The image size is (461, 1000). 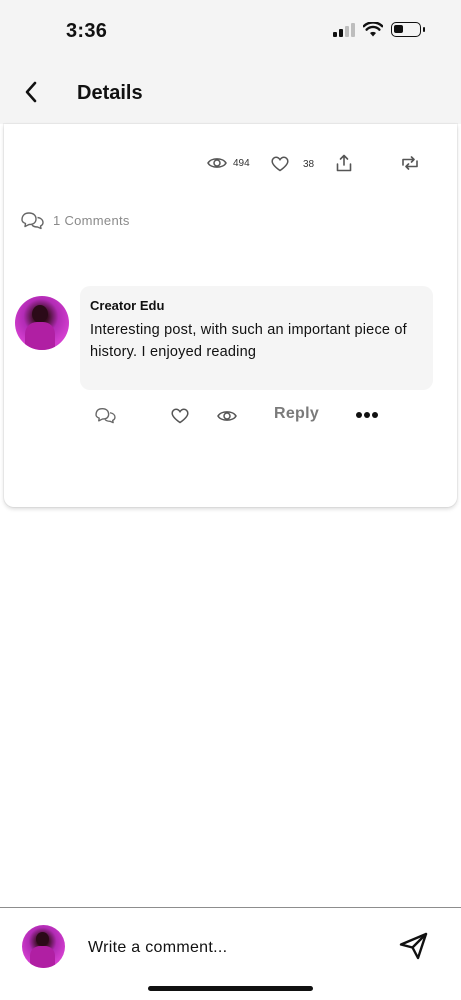 I want to click on status-bar: 3:36, so click(x=230, y=31).